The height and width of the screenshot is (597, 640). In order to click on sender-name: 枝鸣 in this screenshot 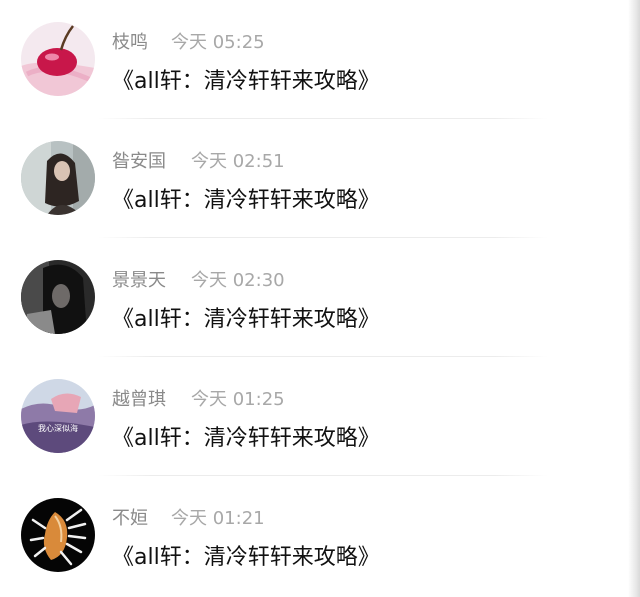, I will do `click(130, 42)`.